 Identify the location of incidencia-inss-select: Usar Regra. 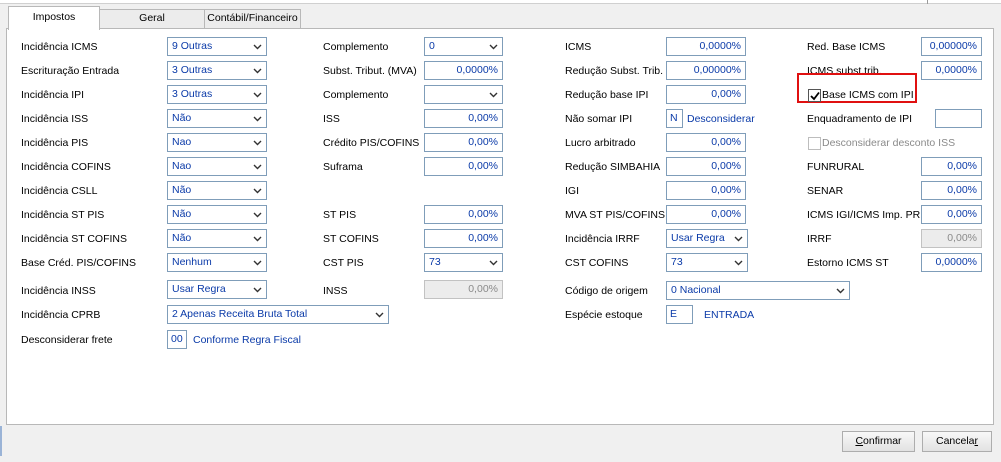
(217, 289).